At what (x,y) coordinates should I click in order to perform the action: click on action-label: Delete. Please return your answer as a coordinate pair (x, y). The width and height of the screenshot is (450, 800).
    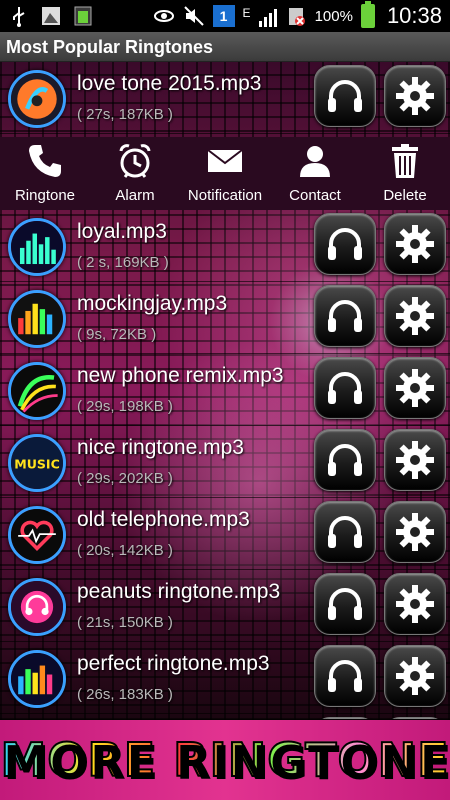
    Looking at the image, I should click on (405, 195).